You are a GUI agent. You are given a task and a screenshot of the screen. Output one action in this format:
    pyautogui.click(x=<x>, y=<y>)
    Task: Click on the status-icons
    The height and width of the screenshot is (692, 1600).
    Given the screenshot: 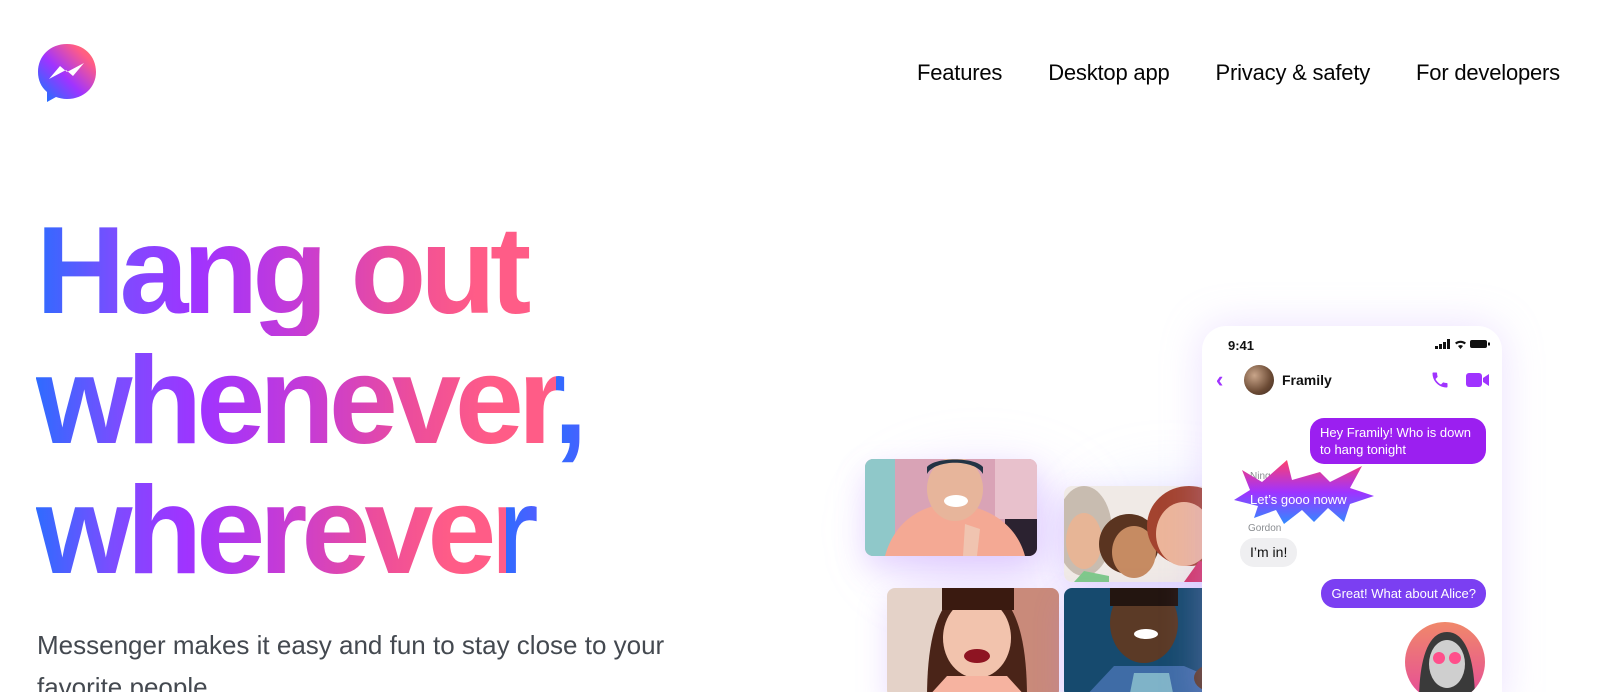 What is the action you would take?
    pyautogui.click(x=1462, y=344)
    